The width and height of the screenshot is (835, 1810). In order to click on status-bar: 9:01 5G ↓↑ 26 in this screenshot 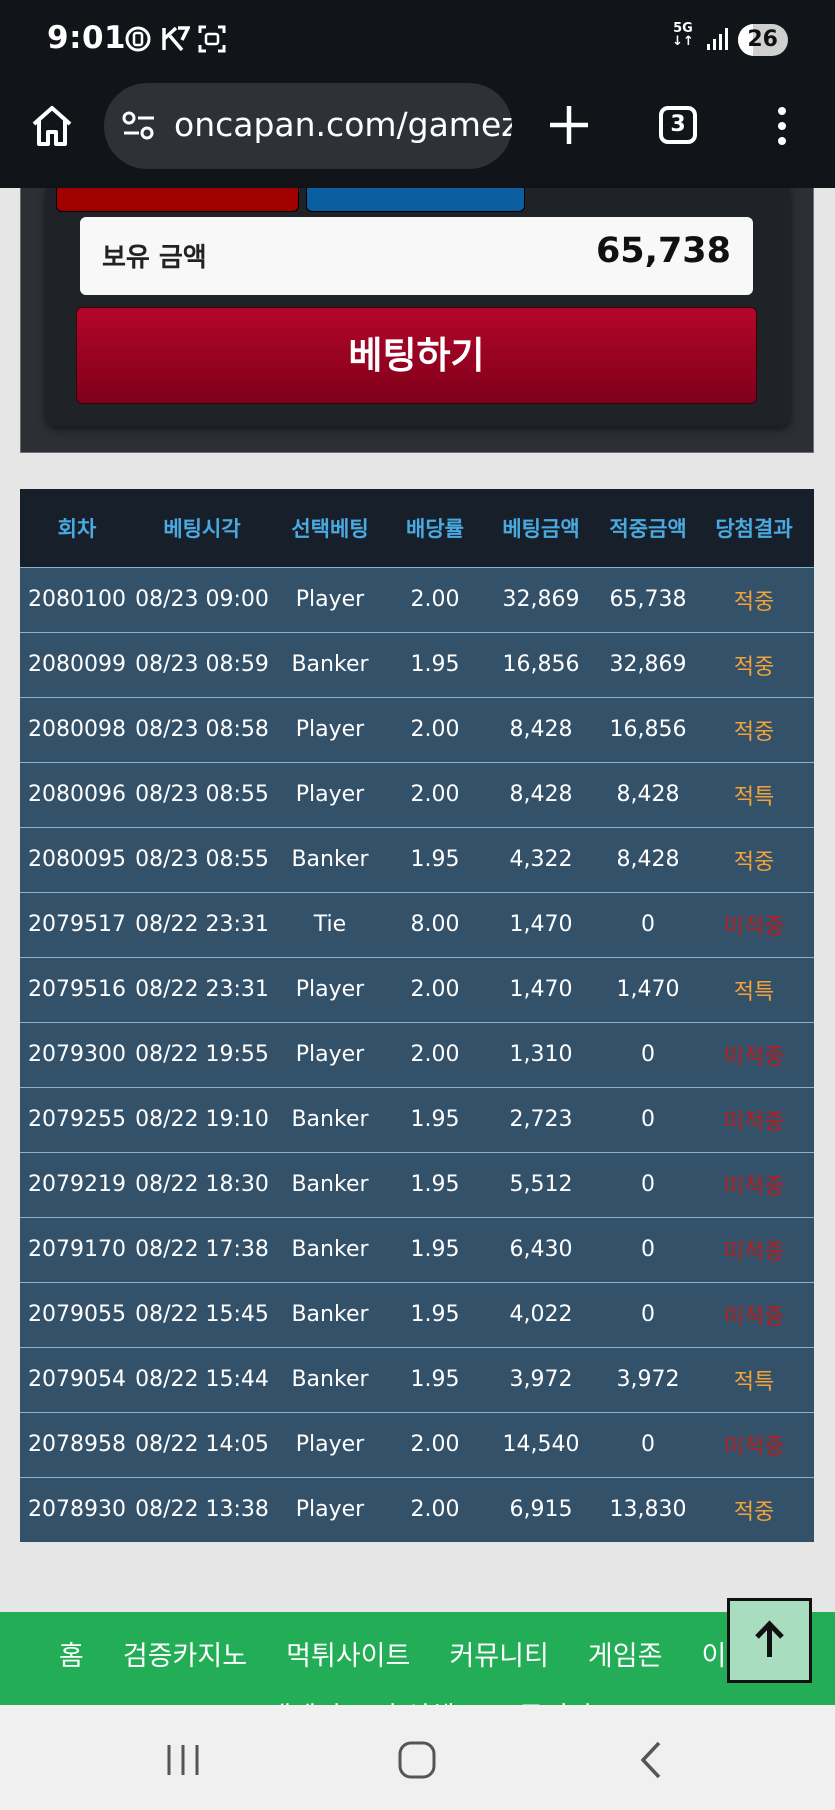, I will do `click(417, 40)`.